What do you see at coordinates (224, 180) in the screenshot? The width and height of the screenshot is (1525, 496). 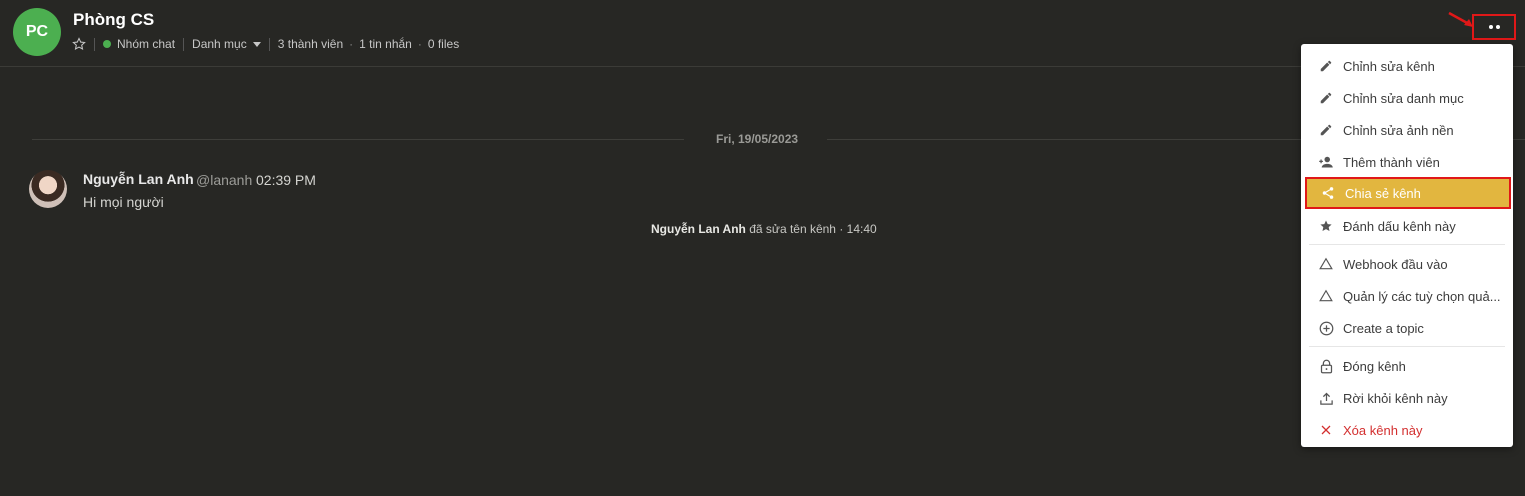 I see `message-handle: @lananh` at bounding box center [224, 180].